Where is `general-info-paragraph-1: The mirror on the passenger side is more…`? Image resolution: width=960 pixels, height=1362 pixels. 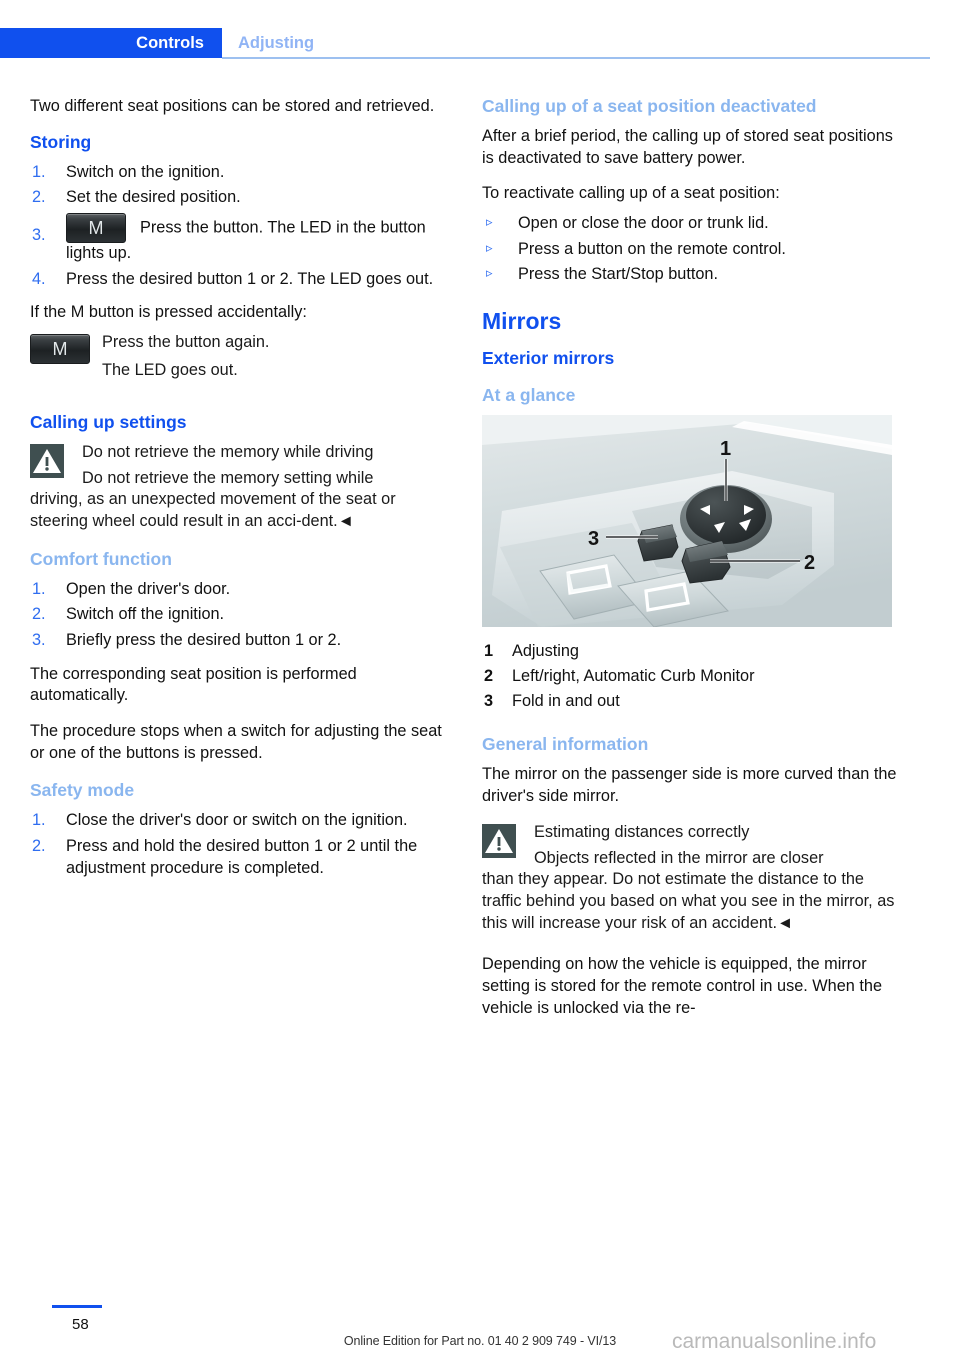
general-info-paragraph-1: The mirror on the passenger side is more… is located at coordinates (689, 785).